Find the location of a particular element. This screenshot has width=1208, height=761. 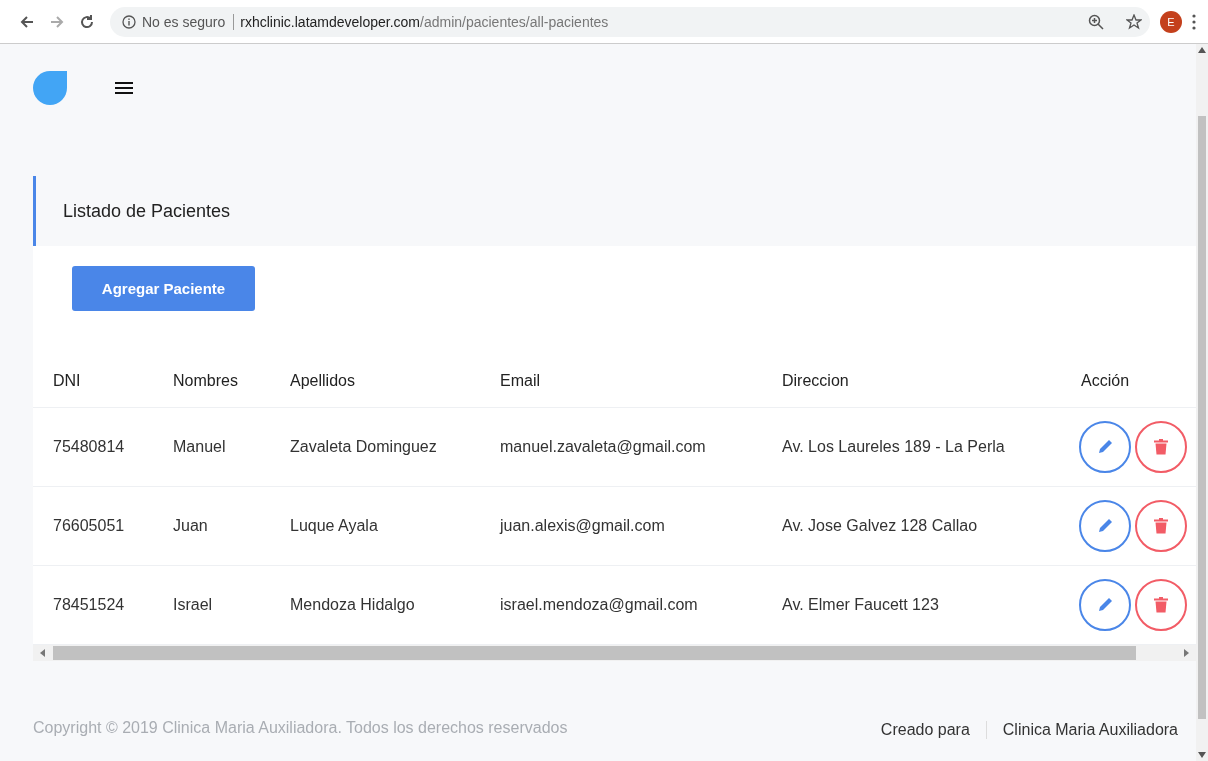

profile-avatar: E is located at coordinates (1171, 21).